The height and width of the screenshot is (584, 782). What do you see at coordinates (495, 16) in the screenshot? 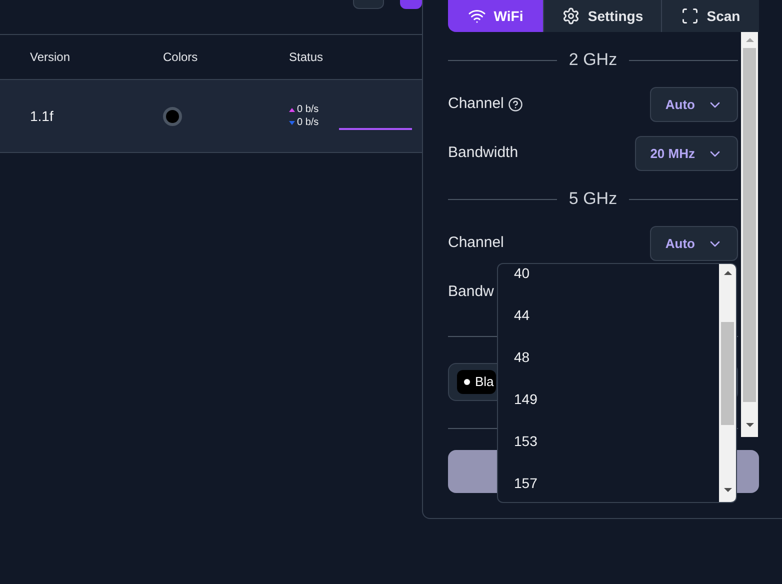
I see `tab: WiFi` at bounding box center [495, 16].